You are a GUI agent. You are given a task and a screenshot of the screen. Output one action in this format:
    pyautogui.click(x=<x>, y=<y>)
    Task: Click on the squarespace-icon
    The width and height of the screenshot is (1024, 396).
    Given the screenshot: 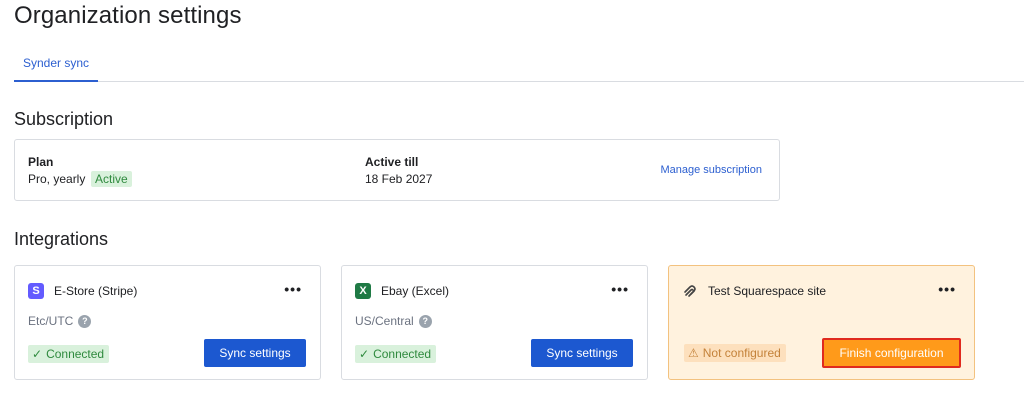 What is the action you would take?
    pyautogui.click(x=690, y=291)
    